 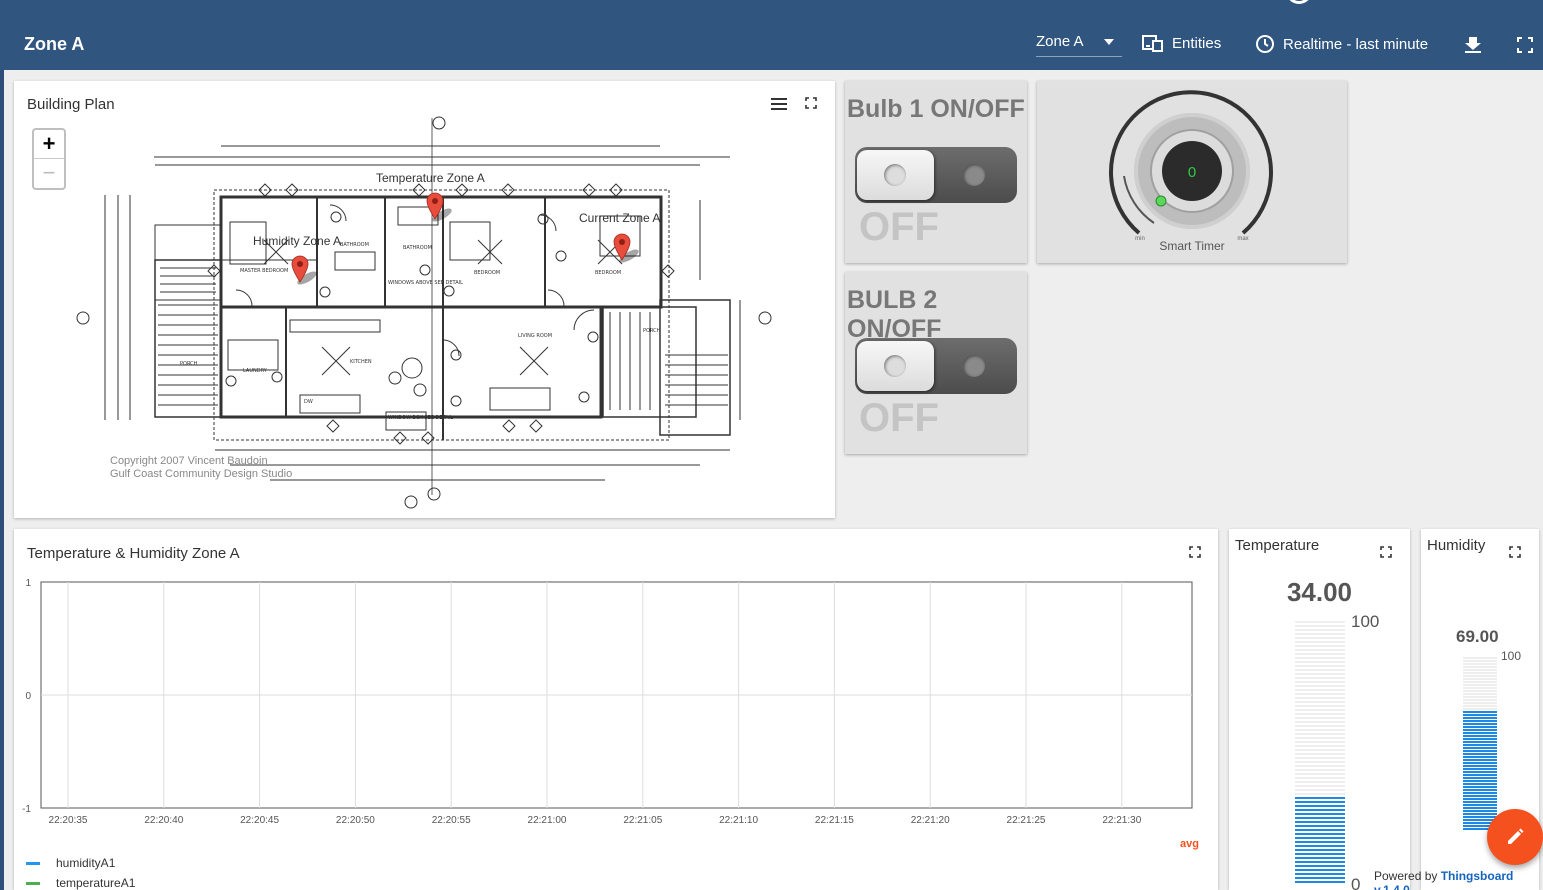 What do you see at coordinates (96, 883) in the screenshot?
I see `legend-label: temperatureA1` at bounding box center [96, 883].